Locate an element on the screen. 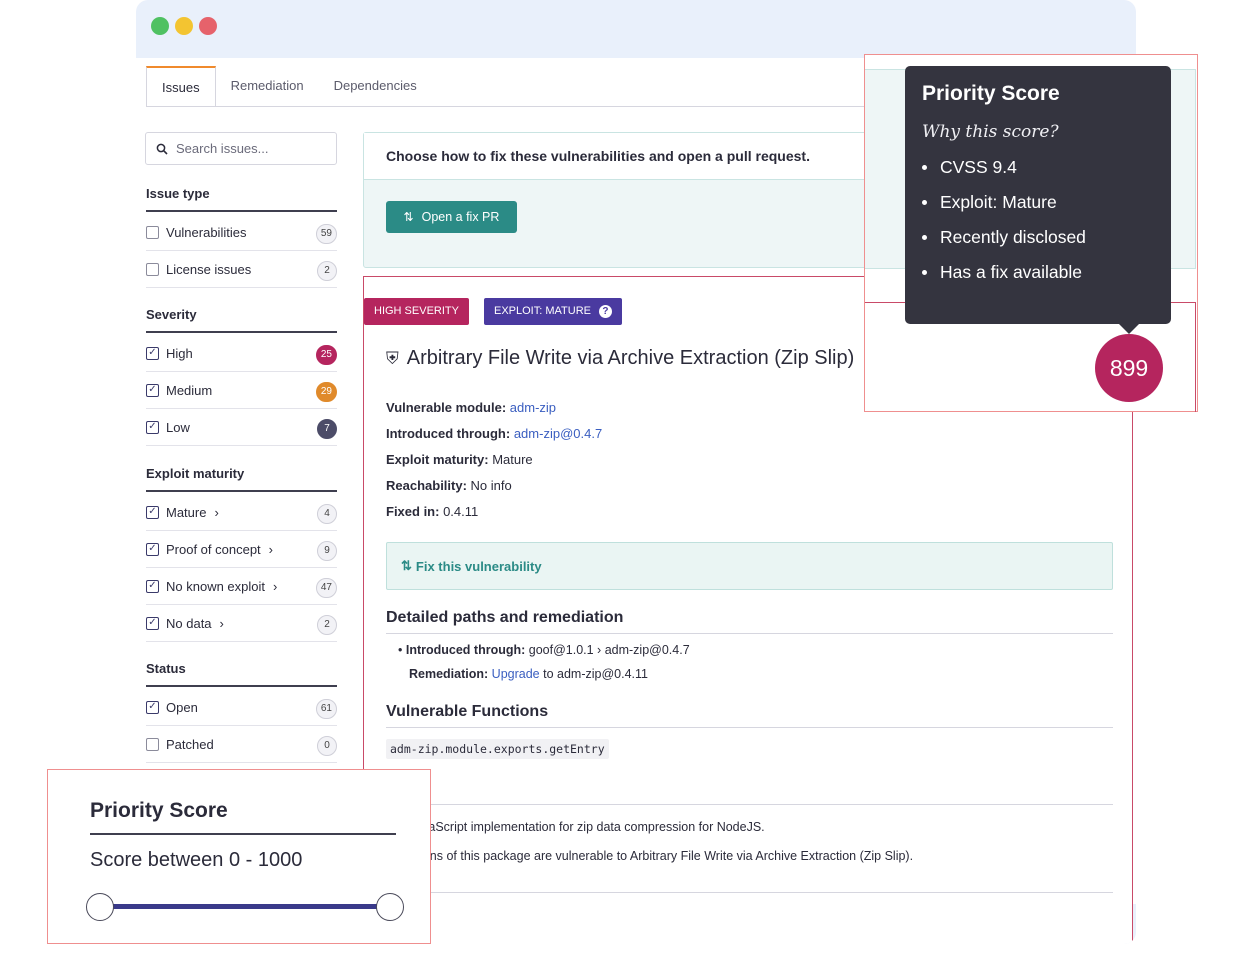  window-close-button is located at coordinates (208, 26).